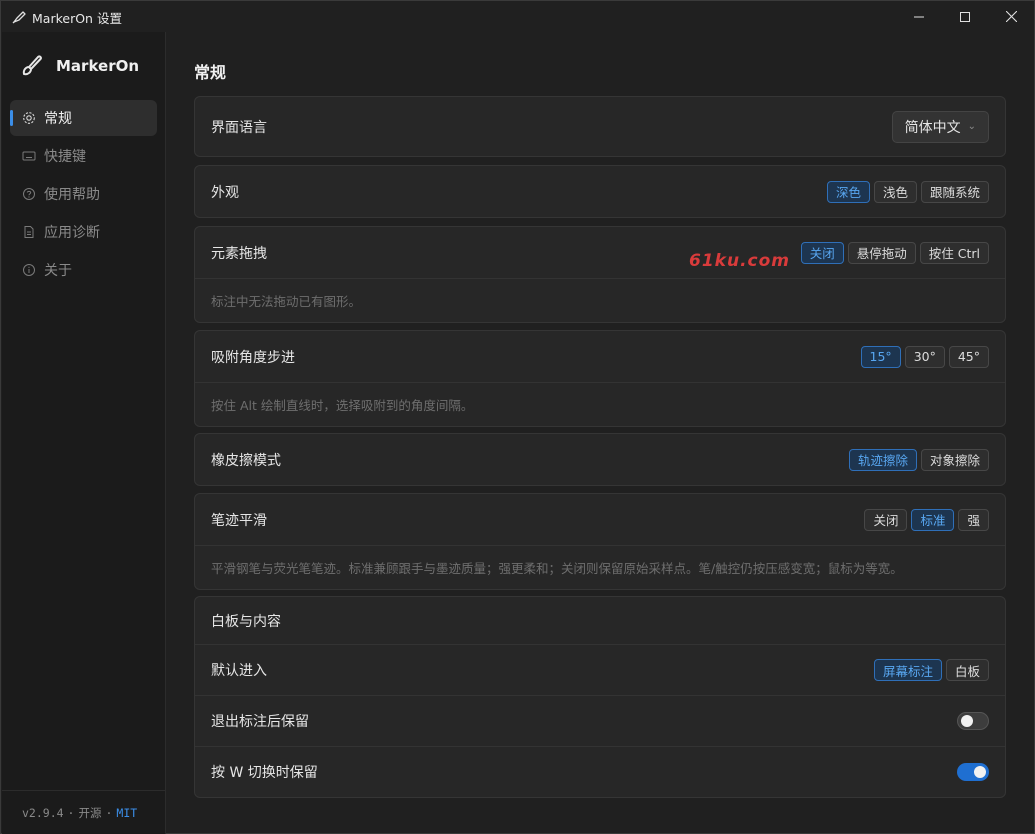 The height and width of the screenshot is (834, 1035). I want to click on smoothing-label: 笔迹平滑, so click(239, 520).